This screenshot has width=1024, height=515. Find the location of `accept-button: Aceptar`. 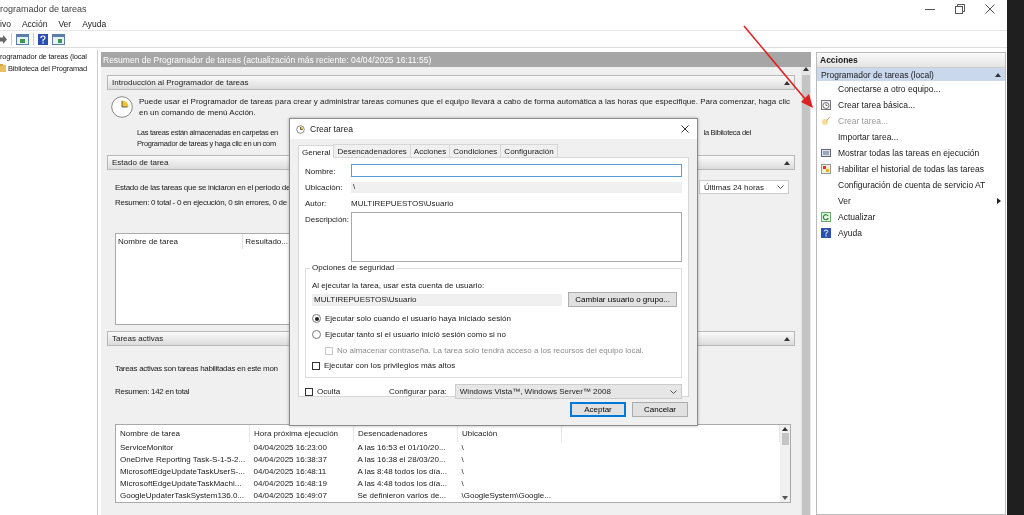

accept-button: Aceptar is located at coordinates (598, 409).